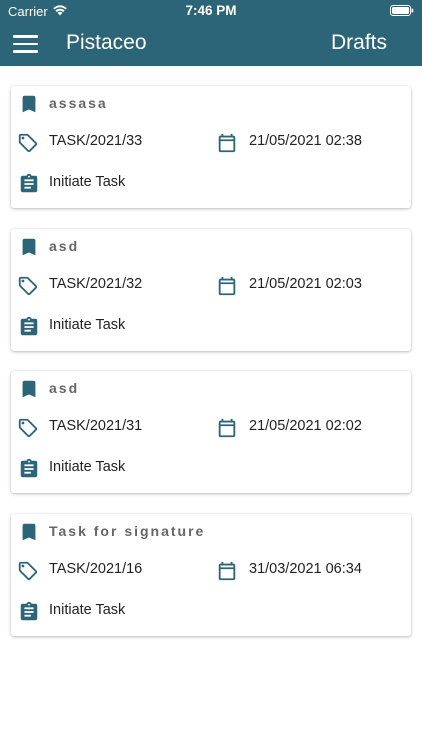 The width and height of the screenshot is (422, 750). I want to click on draft-title: Task for signature, so click(127, 530).